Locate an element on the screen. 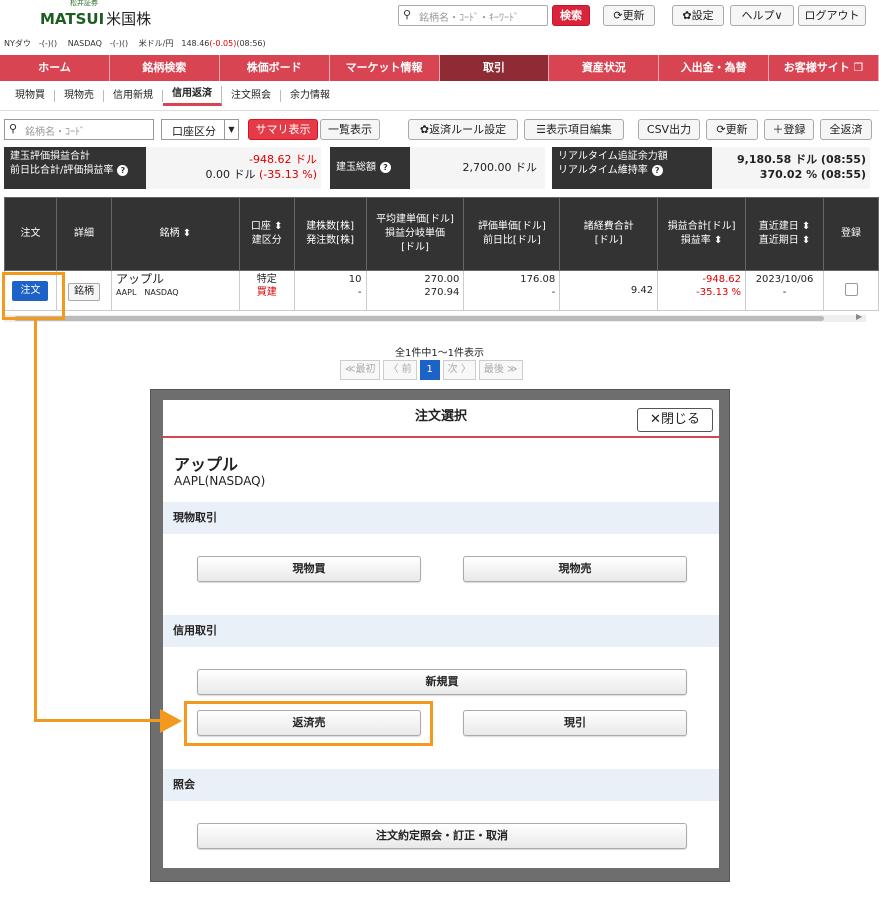 The image size is (879, 900). modal-close-button: ✕閉じる is located at coordinates (675, 420).